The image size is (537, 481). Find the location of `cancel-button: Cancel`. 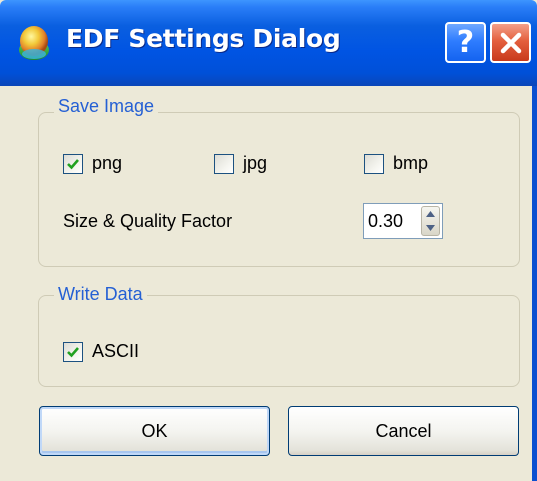

cancel-button: Cancel is located at coordinates (403, 431).